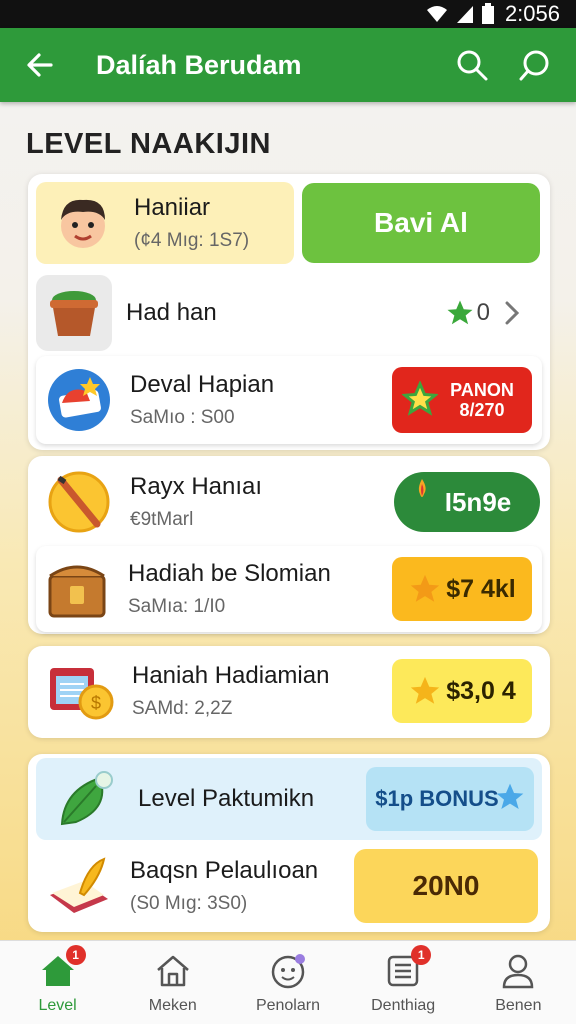  I want to click on nav-denthiag: 1 Denthiag, so click(403, 979).